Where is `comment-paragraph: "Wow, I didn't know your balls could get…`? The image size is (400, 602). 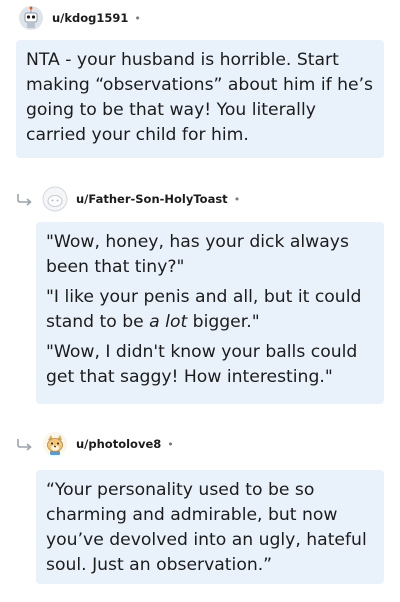 comment-paragraph: "Wow, I didn't know your balls could get… is located at coordinates (202, 364).